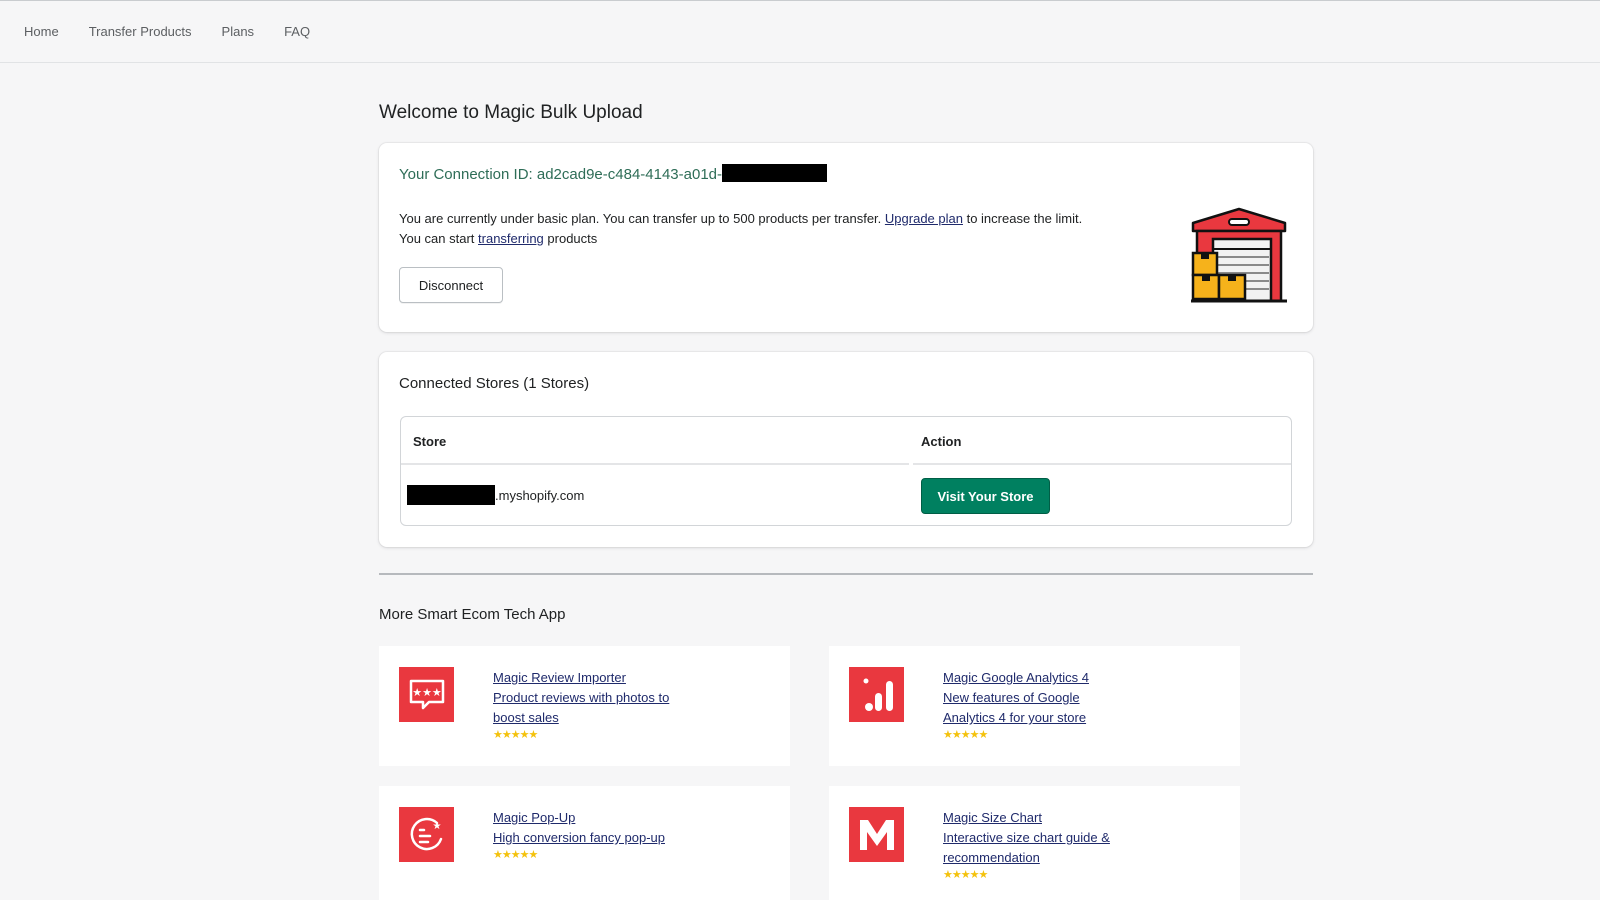 The height and width of the screenshot is (900, 1600). I want to click on app-name-link: Magic Size Chart, so click(992, 817).